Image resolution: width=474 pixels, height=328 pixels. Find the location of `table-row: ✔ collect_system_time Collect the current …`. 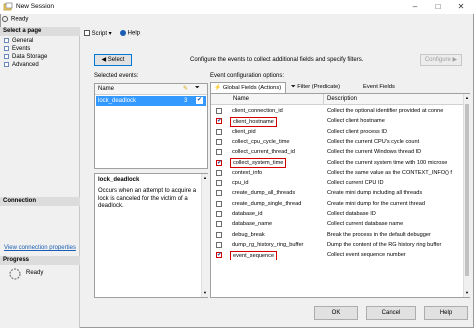

table-row: ✔ collect_system_time Collect the current … is located at coordinates (337, 163).